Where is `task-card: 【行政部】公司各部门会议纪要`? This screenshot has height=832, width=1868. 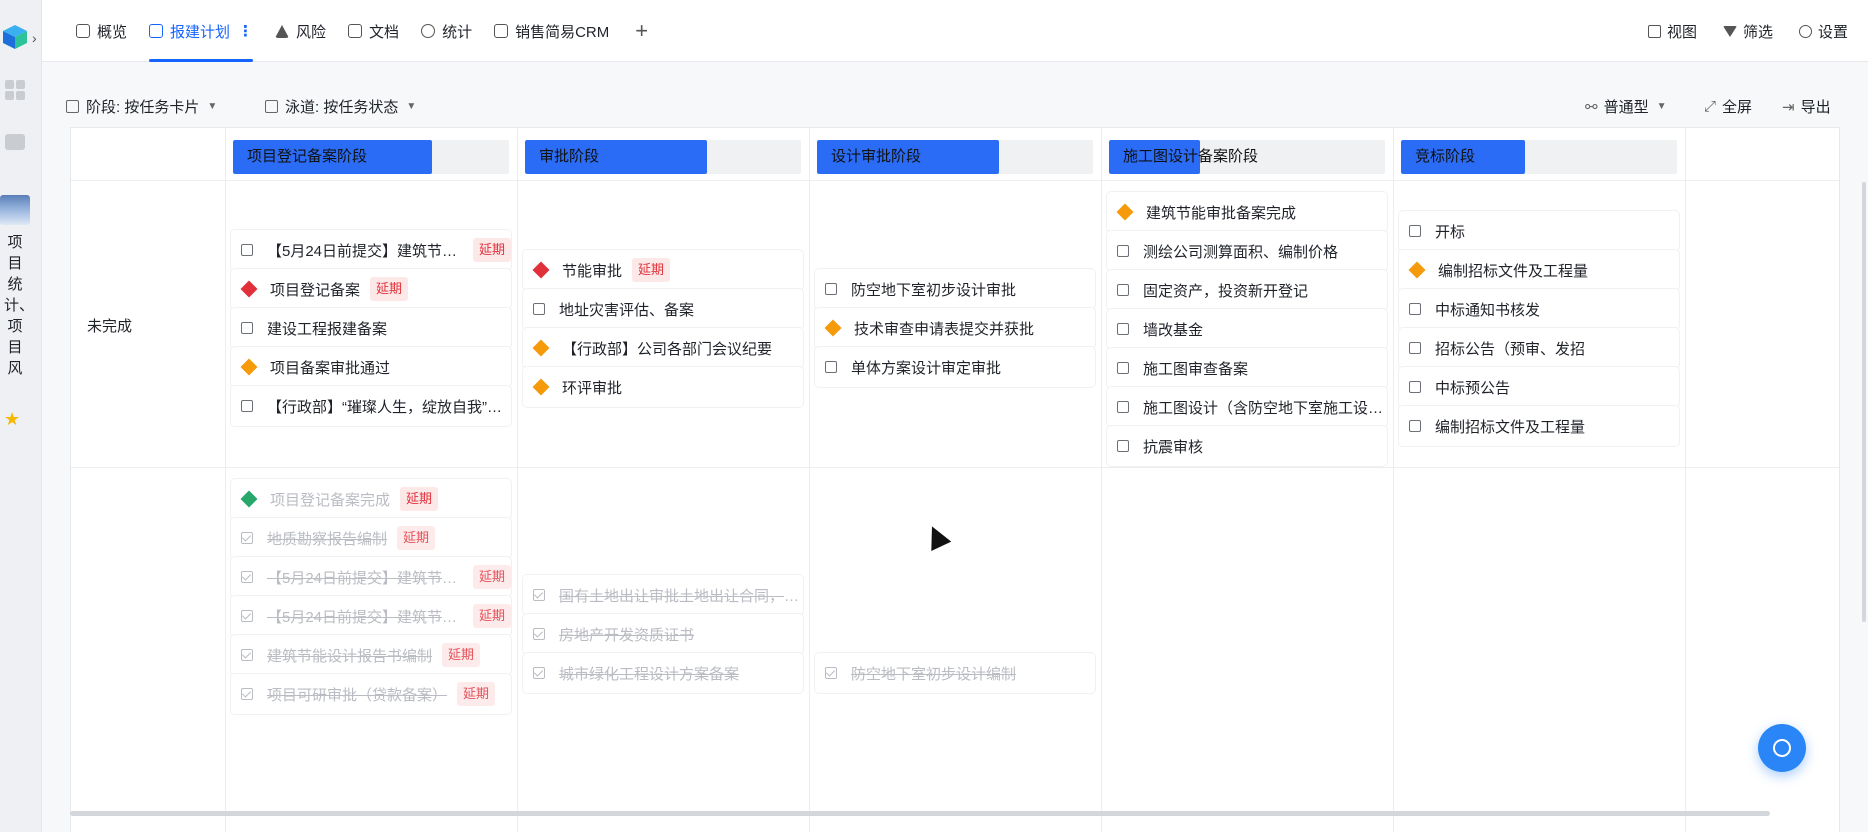 task-card: 【行政部】公司各部门会议纪要 is located at coordinates (663, 348).